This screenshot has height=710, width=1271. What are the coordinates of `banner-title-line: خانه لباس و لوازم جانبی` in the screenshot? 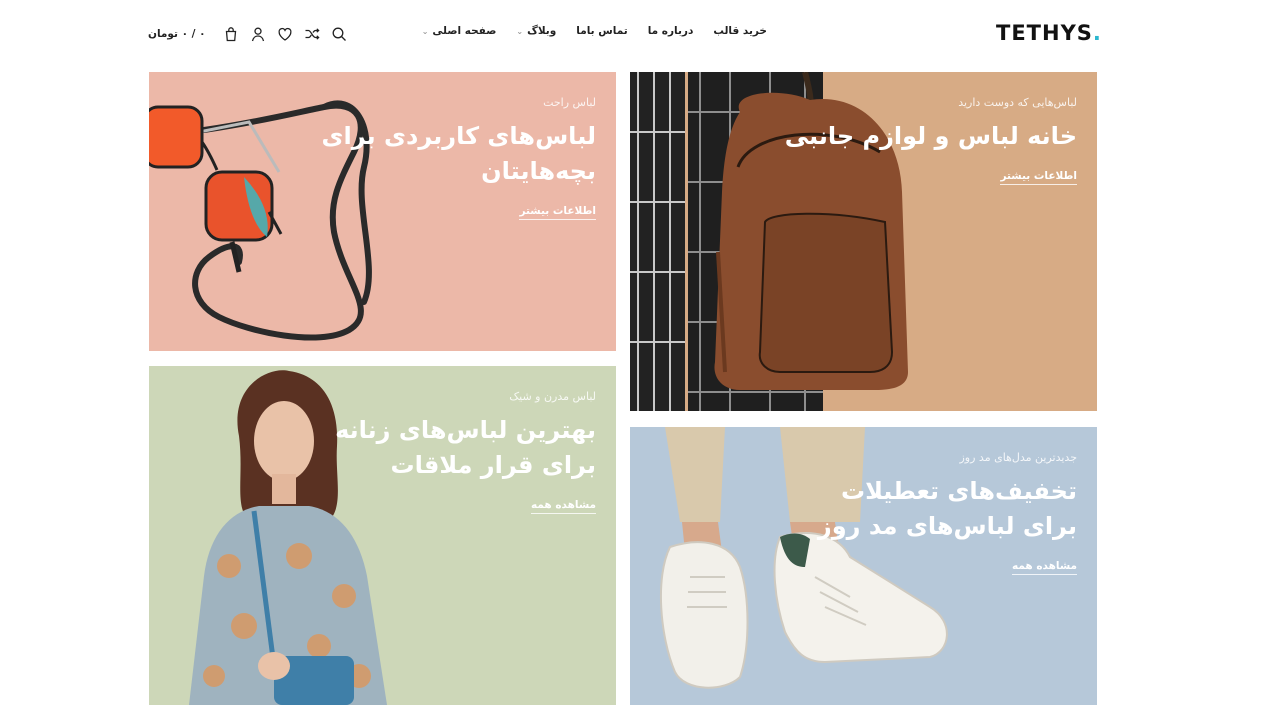 It's located at (930, 136).